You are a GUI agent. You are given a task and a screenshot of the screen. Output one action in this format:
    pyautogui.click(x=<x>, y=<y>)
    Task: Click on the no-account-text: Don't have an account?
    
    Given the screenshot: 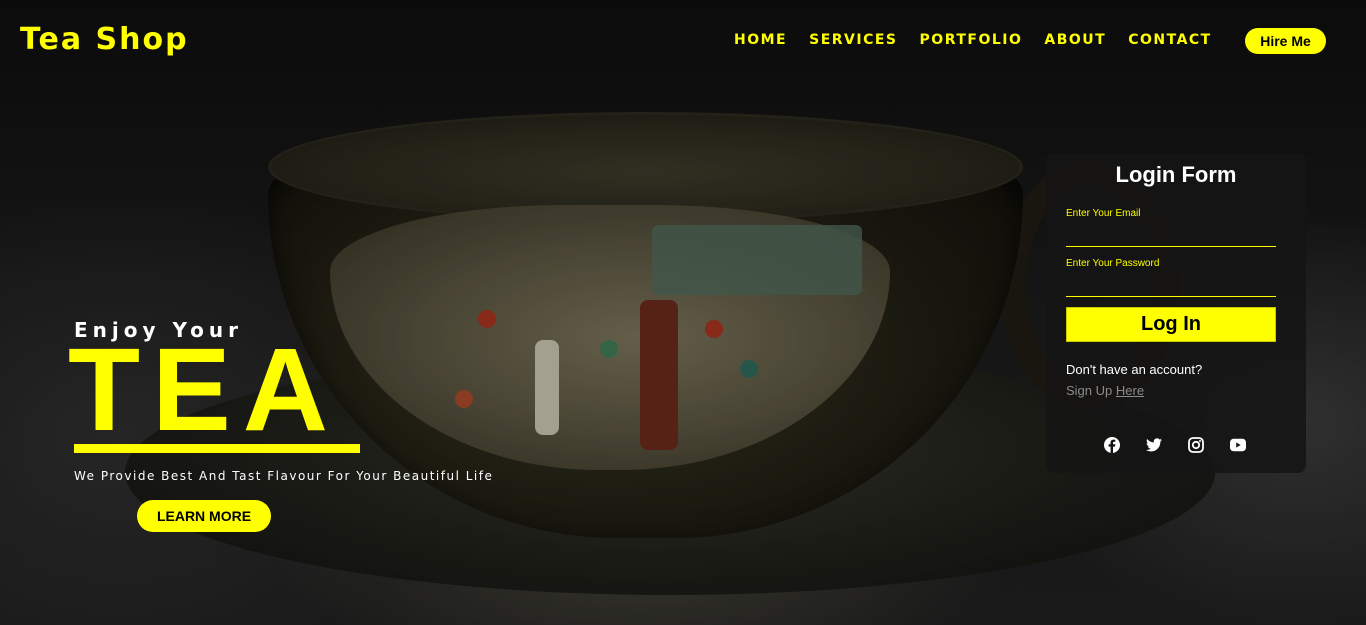 What is the action you would take?
    pyautogui.click(x=1134, y=369)
    